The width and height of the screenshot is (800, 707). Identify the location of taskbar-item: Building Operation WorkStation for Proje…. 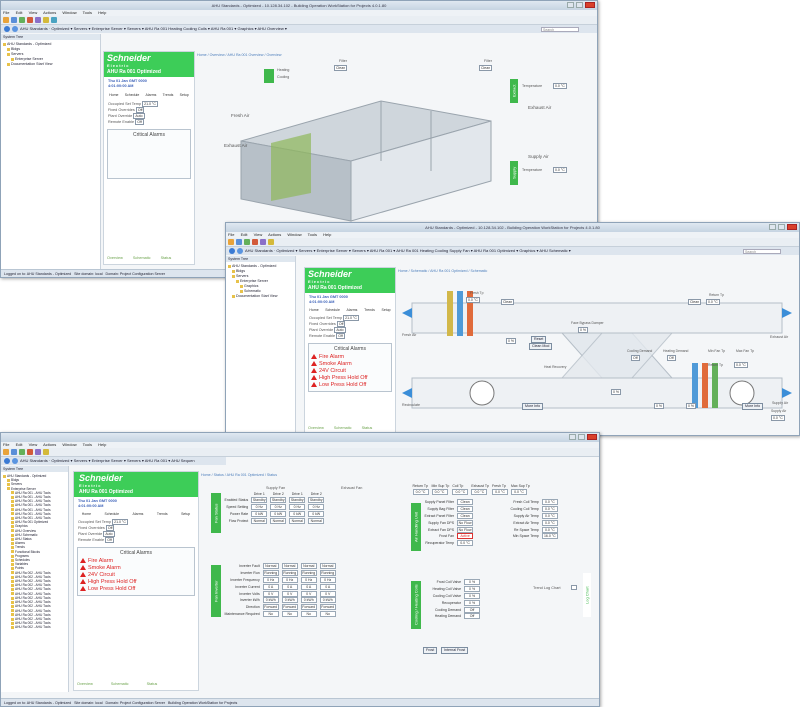
(202, 703).